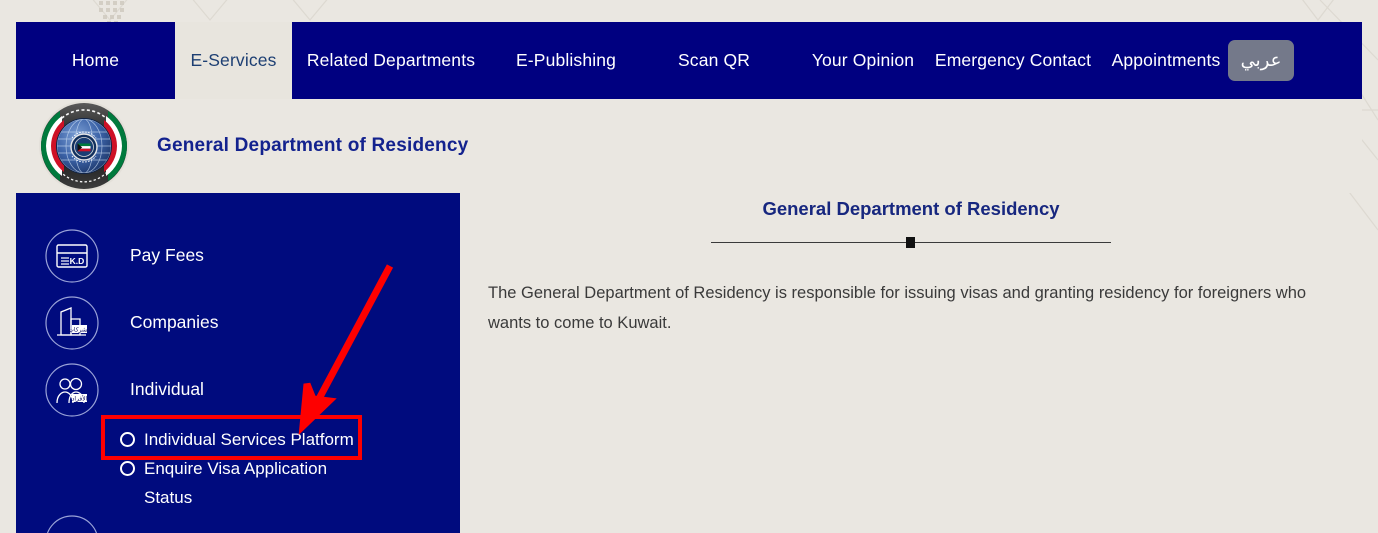 The height and width of the screenshot is (533, 1378). What do you see at coordinates (79, 329) in the screenshot?
I see `svg-text: الشركات` at bounding box center [79, 329].